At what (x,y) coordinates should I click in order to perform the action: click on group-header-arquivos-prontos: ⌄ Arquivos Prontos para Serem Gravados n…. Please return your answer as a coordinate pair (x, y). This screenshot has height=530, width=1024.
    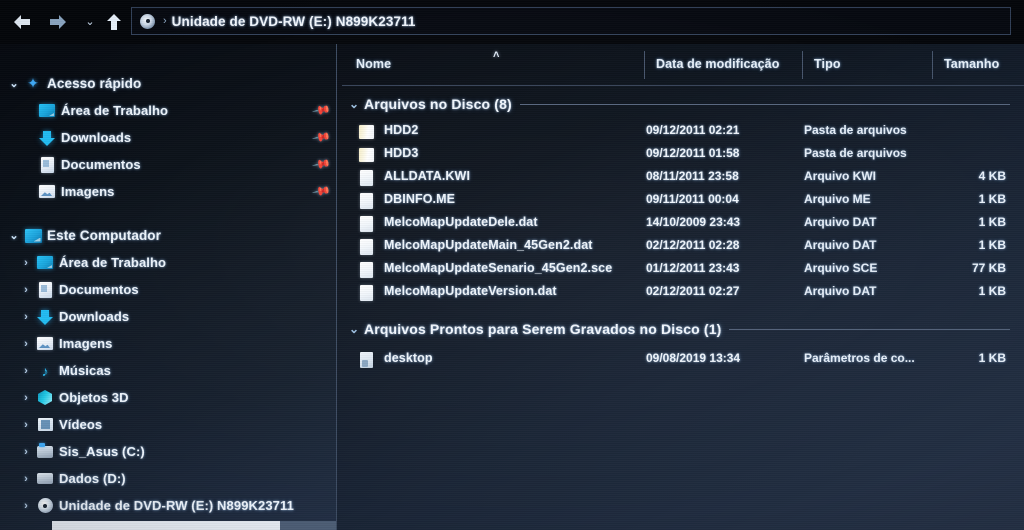
    Looking at the image, I should click on (680, 329).